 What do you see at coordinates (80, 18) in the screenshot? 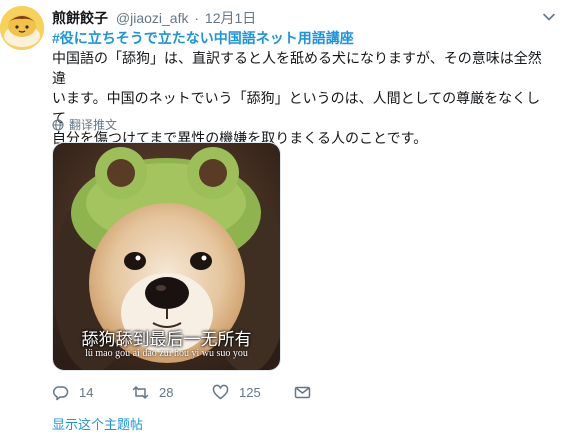
I see `author-name: 煎餅餃子` at bounding box center [80, 18].